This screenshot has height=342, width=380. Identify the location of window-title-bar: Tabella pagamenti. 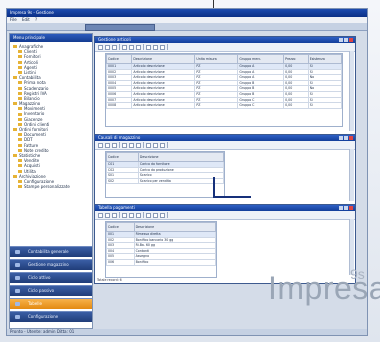
(225, 208).